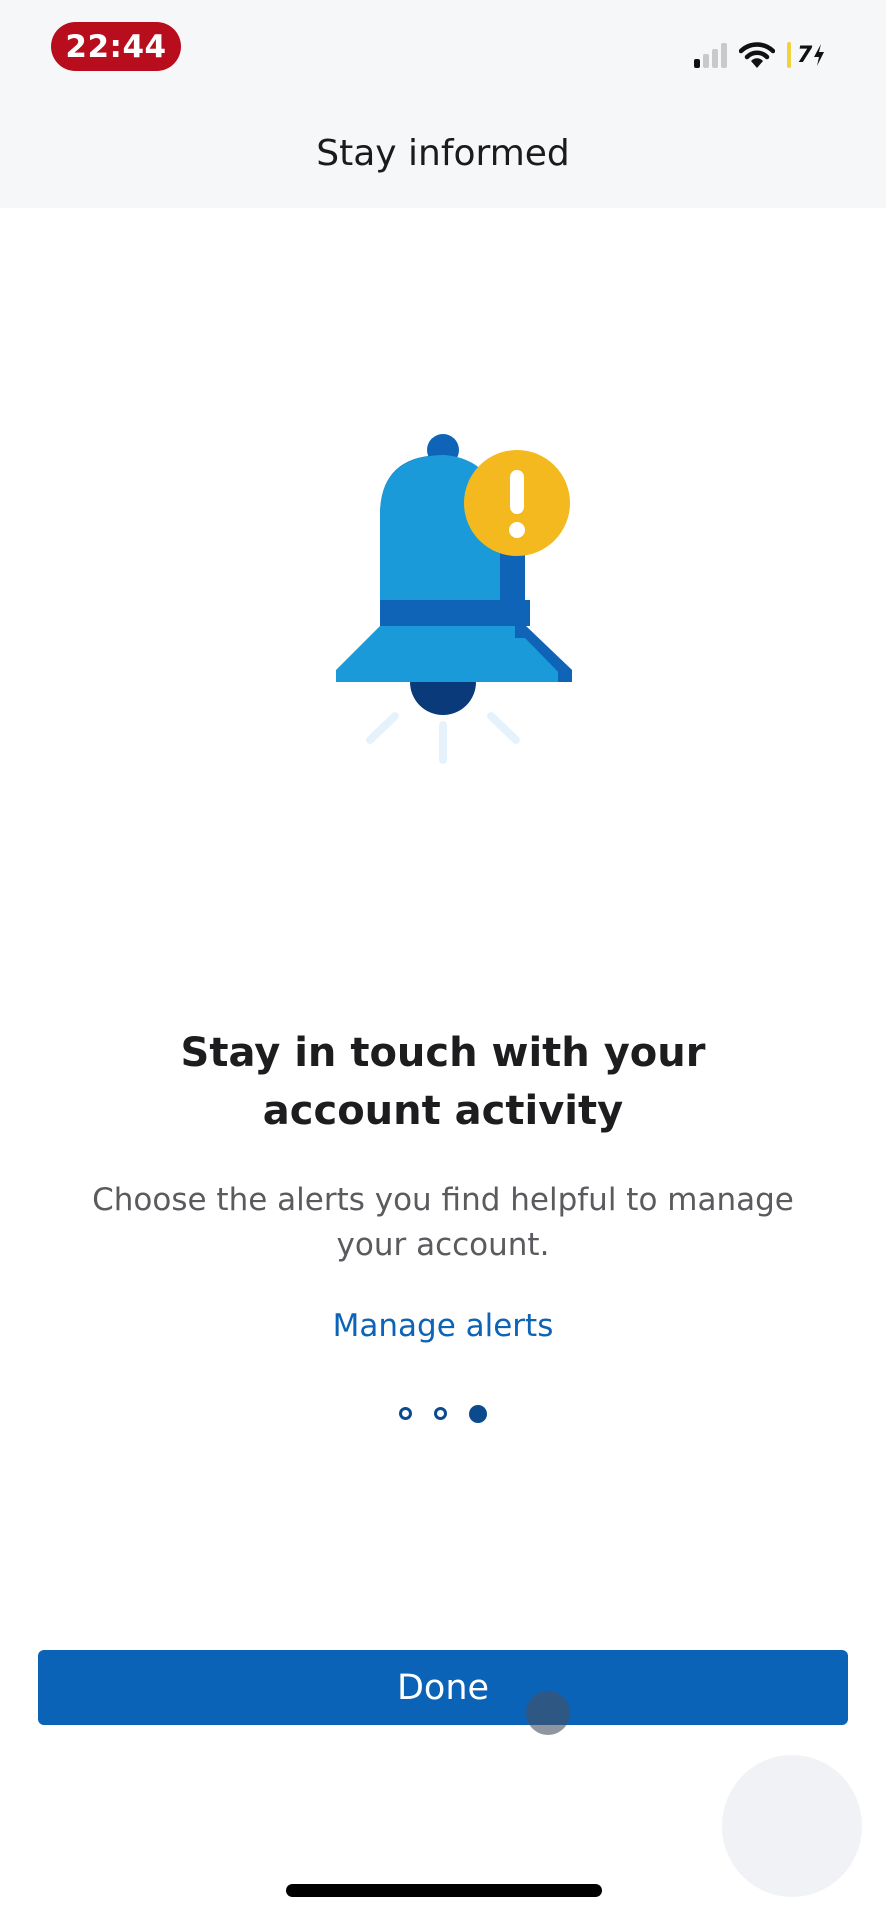  I want to click on time-text: 22:44, so click(116, 46).